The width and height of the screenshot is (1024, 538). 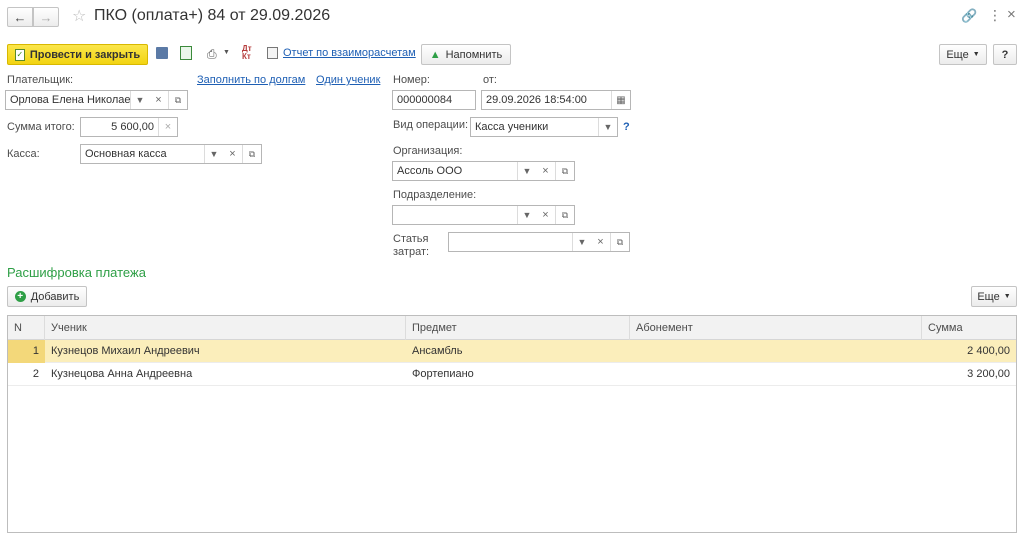 I want to click on help-label: ?, so click(x=1005, y=54).